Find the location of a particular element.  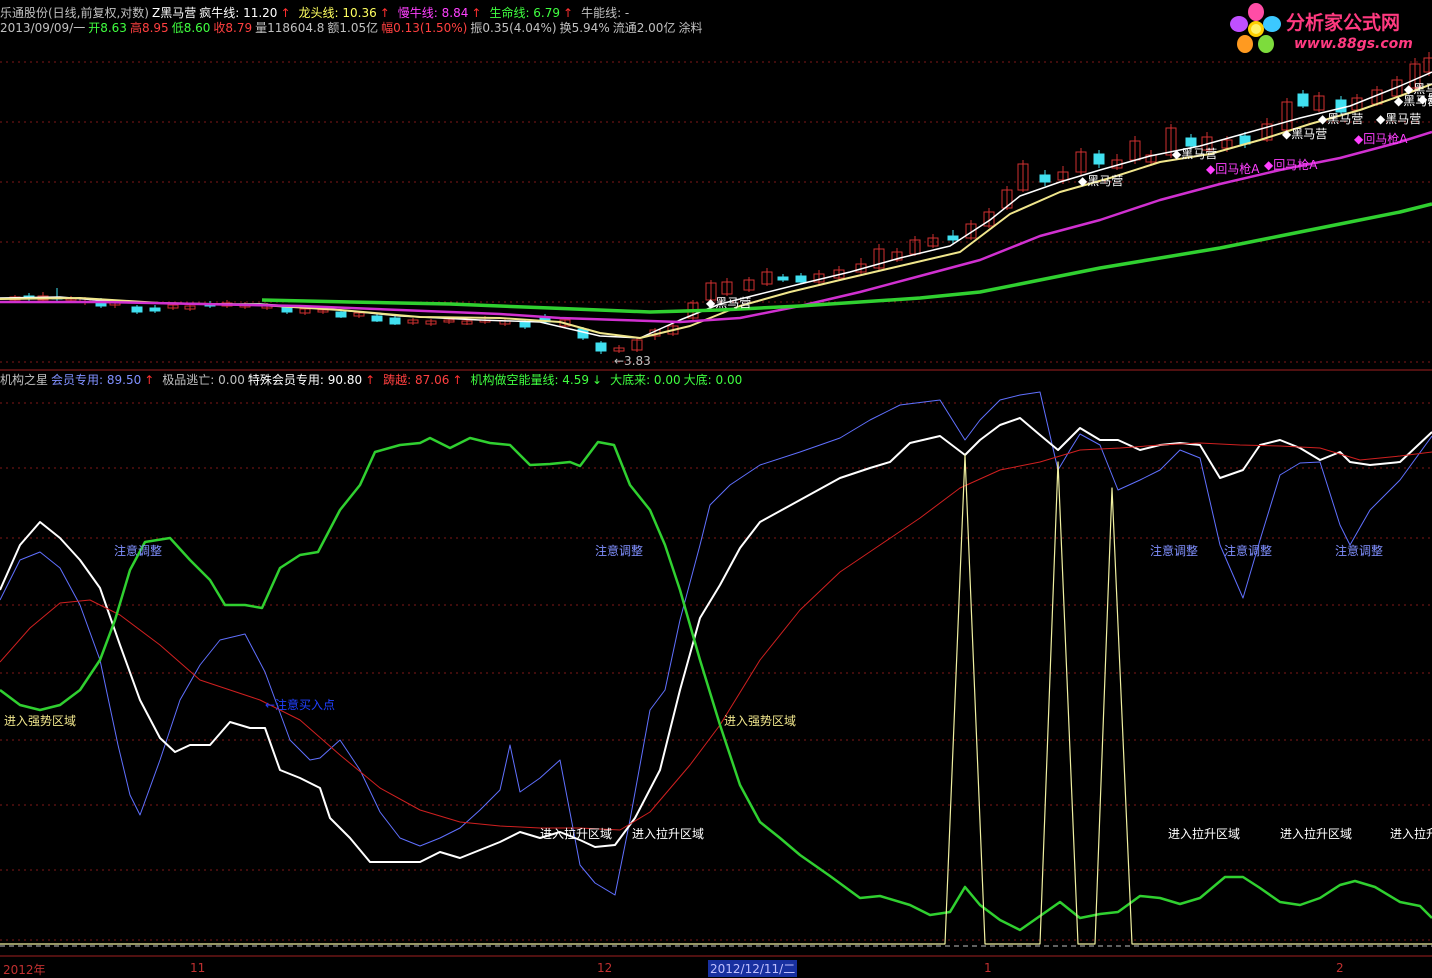

xaxis-label-dec: 12 is located at coordinates (605, 968).